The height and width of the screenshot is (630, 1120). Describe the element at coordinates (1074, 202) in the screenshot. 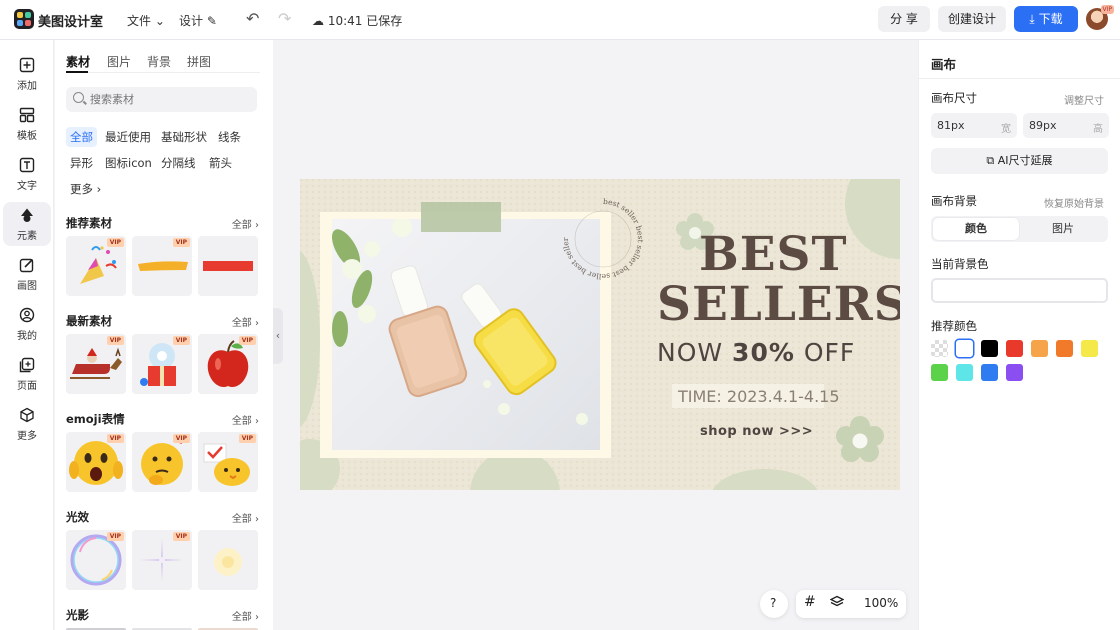

I see `restore-bg-link: 恢复原始背景` at that location.